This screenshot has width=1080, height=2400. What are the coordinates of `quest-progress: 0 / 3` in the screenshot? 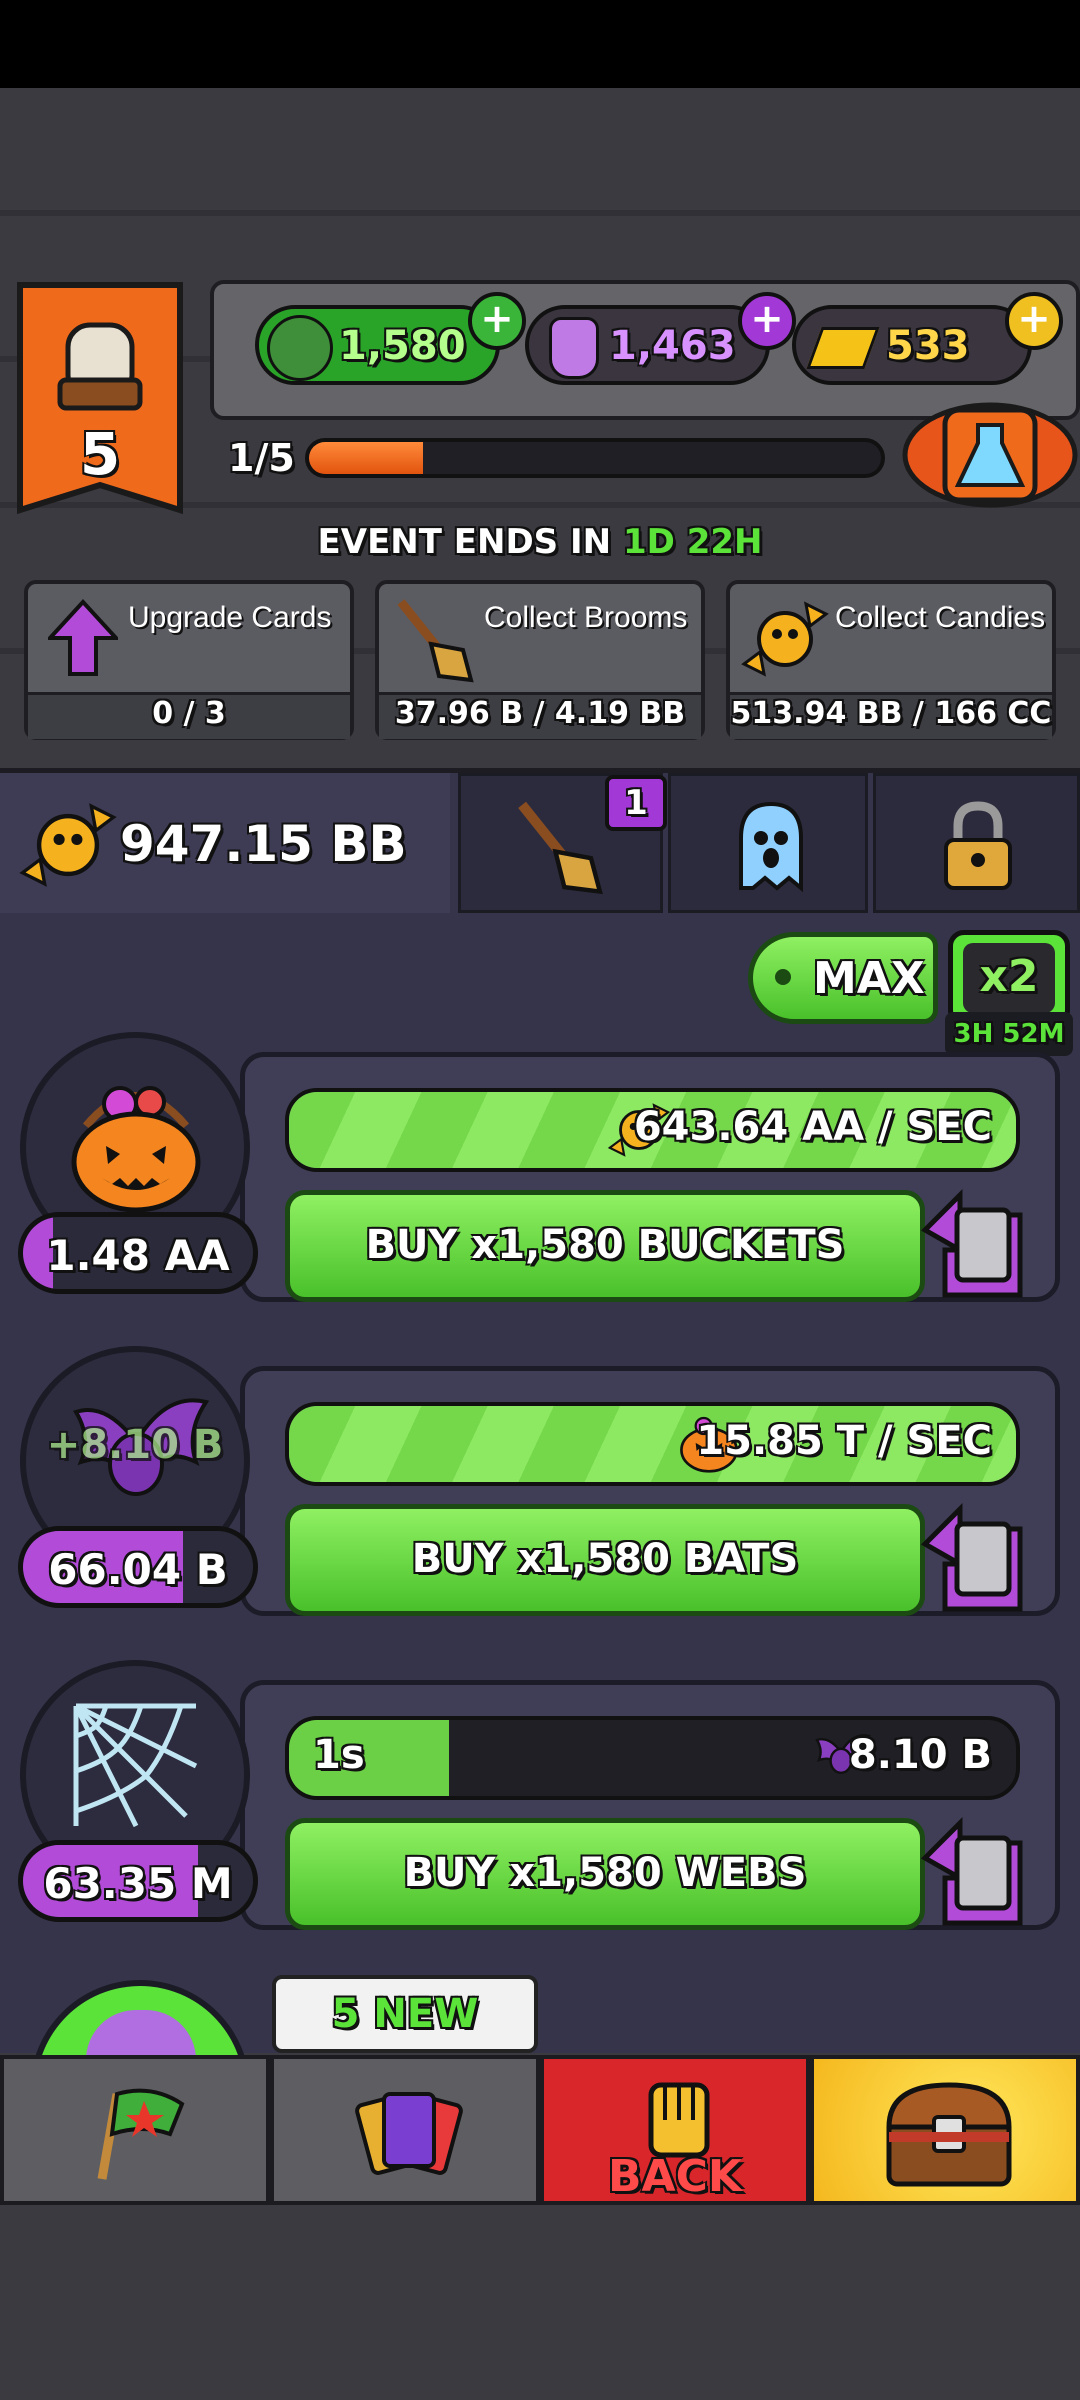 It's located at (189, 713).